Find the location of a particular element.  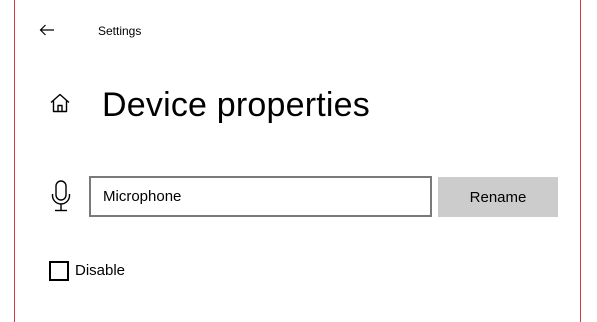

disable-checkbox-label: Disable is located at coordinates (100, 270).